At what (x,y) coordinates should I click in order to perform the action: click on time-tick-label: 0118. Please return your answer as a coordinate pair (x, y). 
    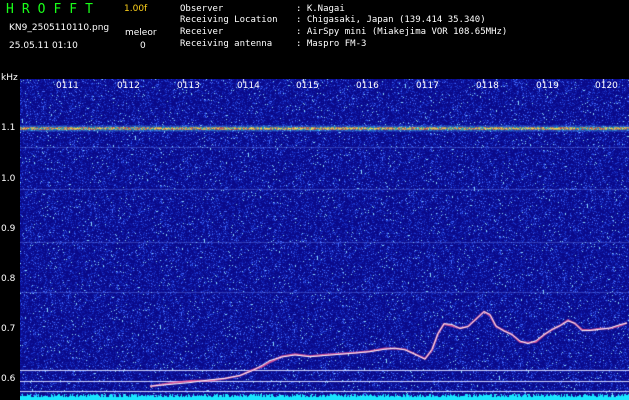
    Looking at the image, I should click on (487, 86).